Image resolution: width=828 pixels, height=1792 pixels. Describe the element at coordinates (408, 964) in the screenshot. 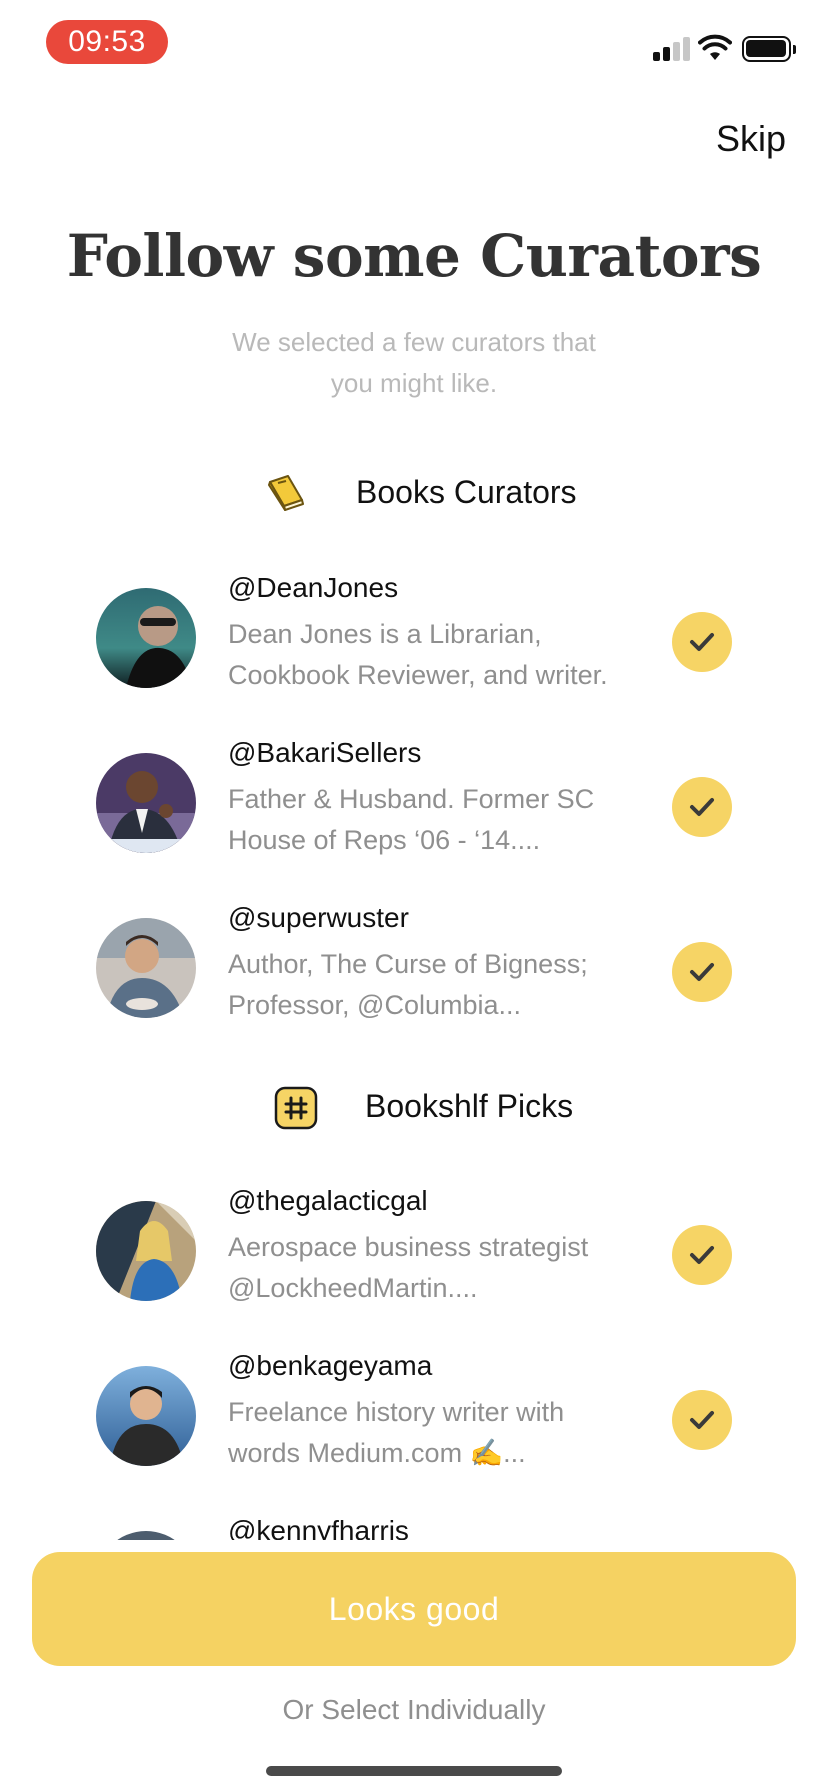

I see `curator-bio-line: Author, The Curse of Bigness;` at that location.